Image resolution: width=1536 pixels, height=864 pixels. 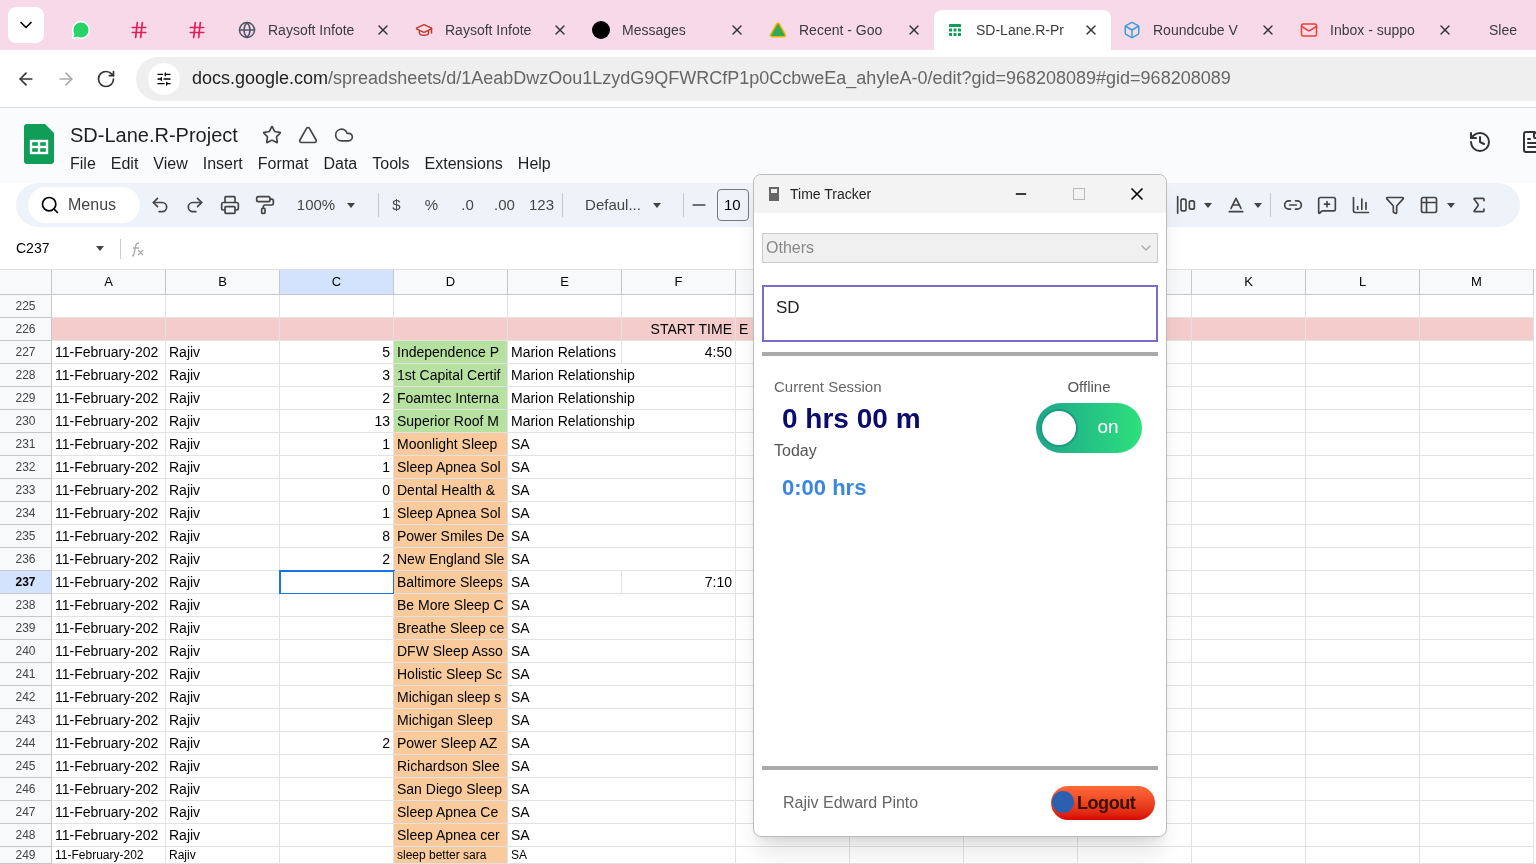 I want to click on menu-item: File, so click(x=83, y=164).